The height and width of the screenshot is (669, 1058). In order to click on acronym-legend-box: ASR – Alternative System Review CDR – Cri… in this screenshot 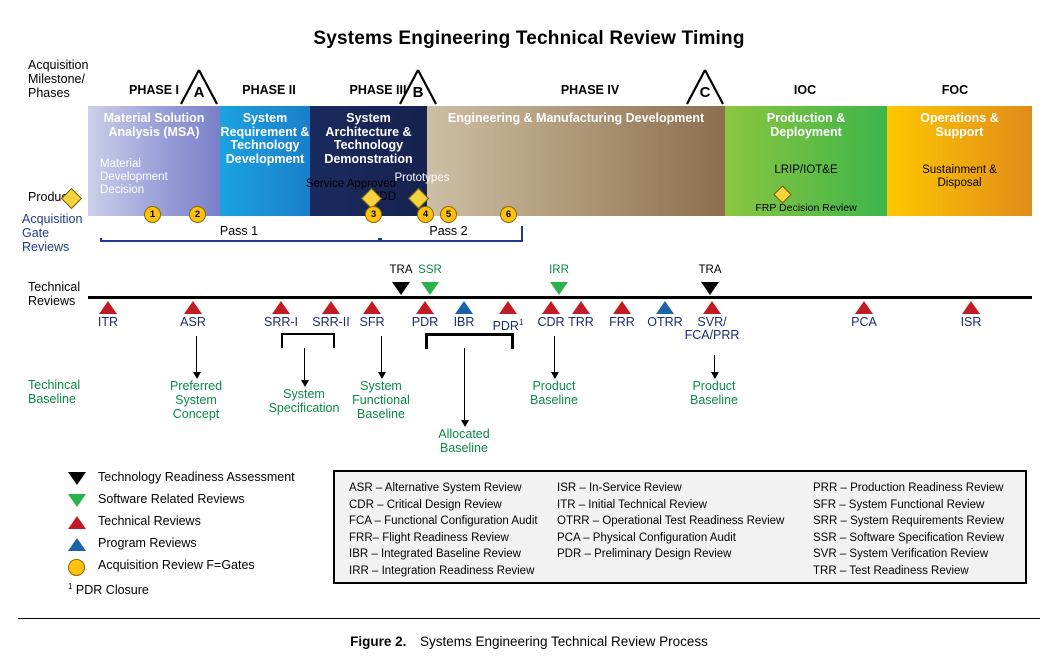, I will do `click(680, 527)`.